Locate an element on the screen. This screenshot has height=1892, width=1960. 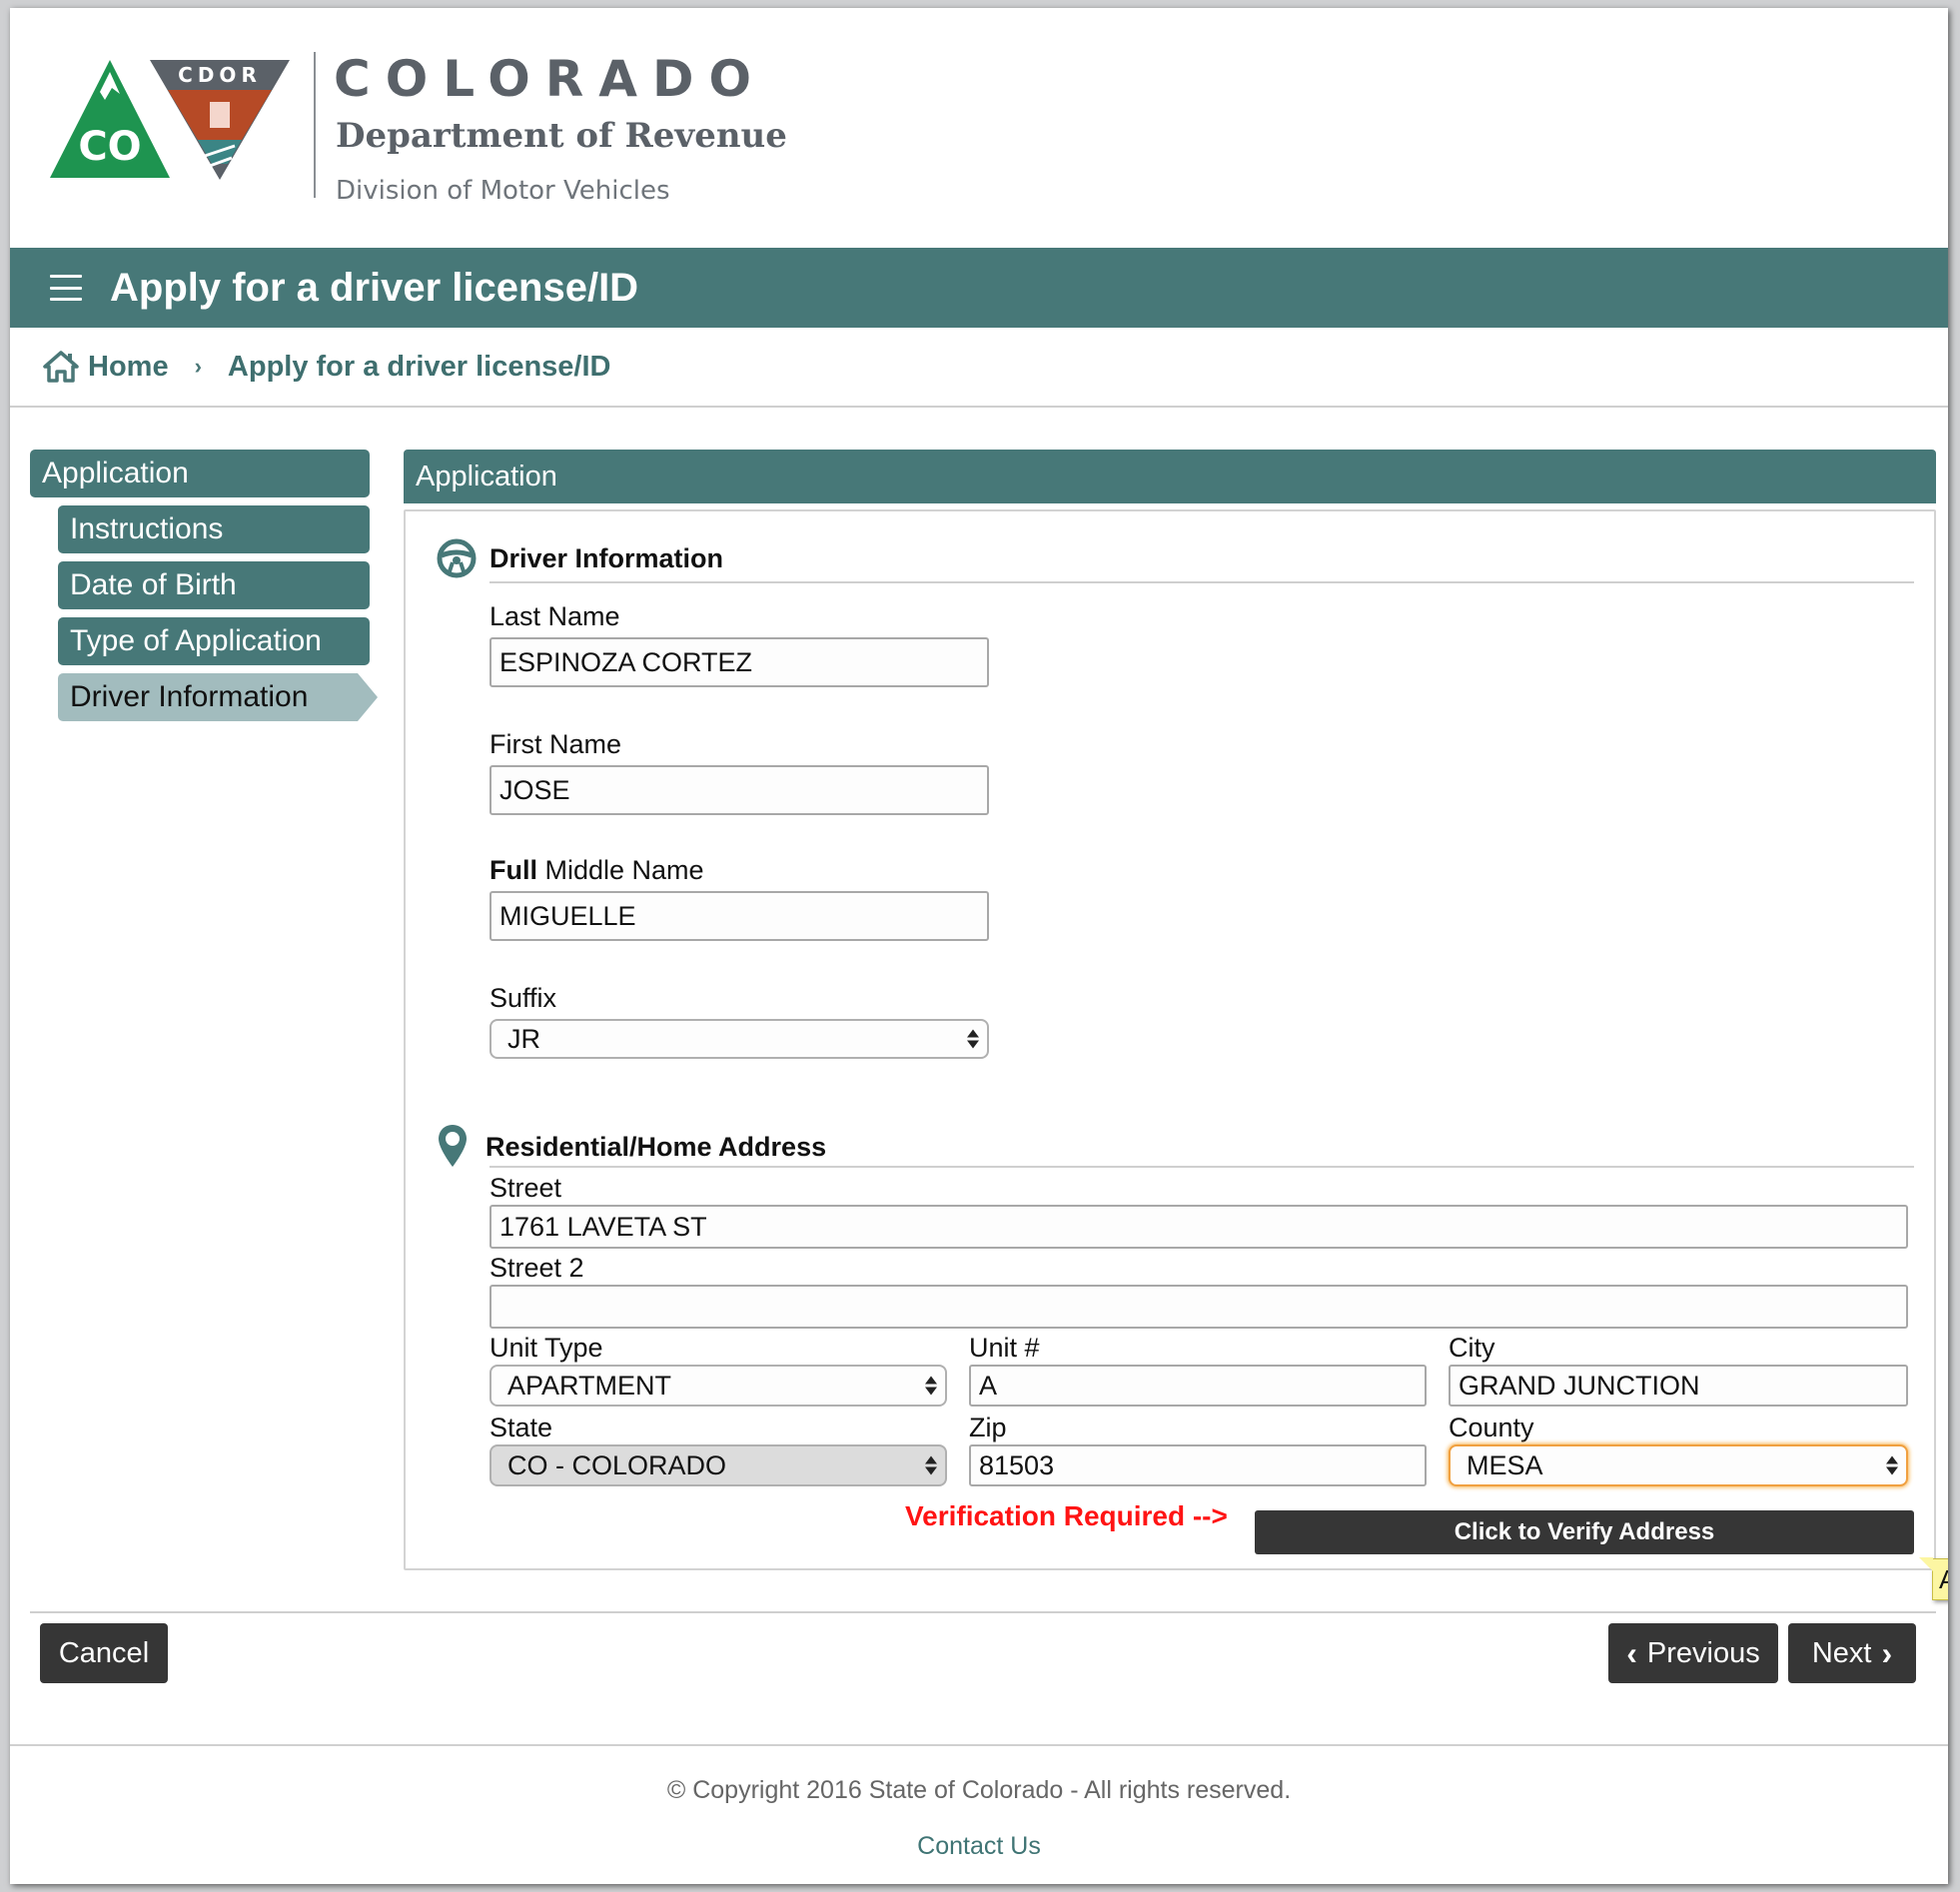
co-logo-text: CO is located at coordinates (109, 147).